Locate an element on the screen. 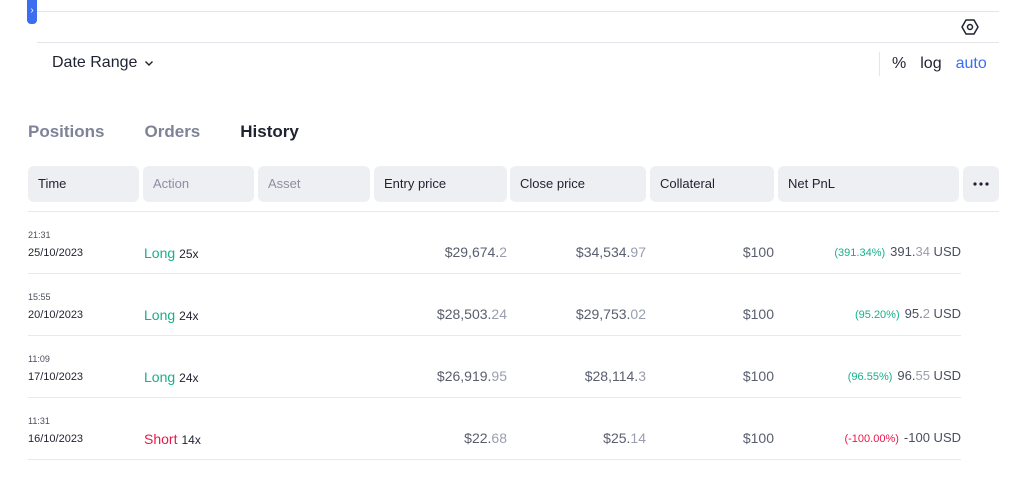  column-header-entry-price: Entry price is located at coordinates (440, 184).